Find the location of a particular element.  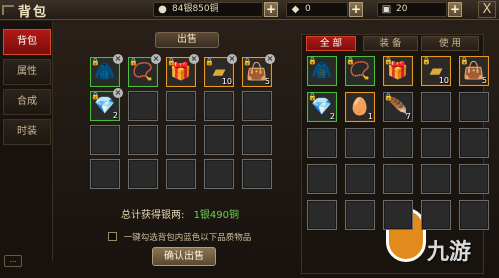

window-title: 背包 is located at coordinates (33, 12).